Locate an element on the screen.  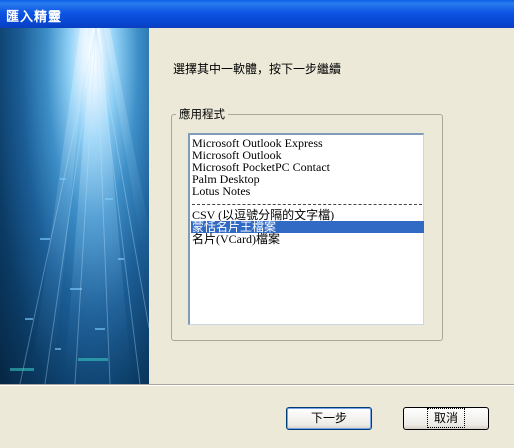
title-bar: 匯入精靈 is located at coordinates (257, 14).